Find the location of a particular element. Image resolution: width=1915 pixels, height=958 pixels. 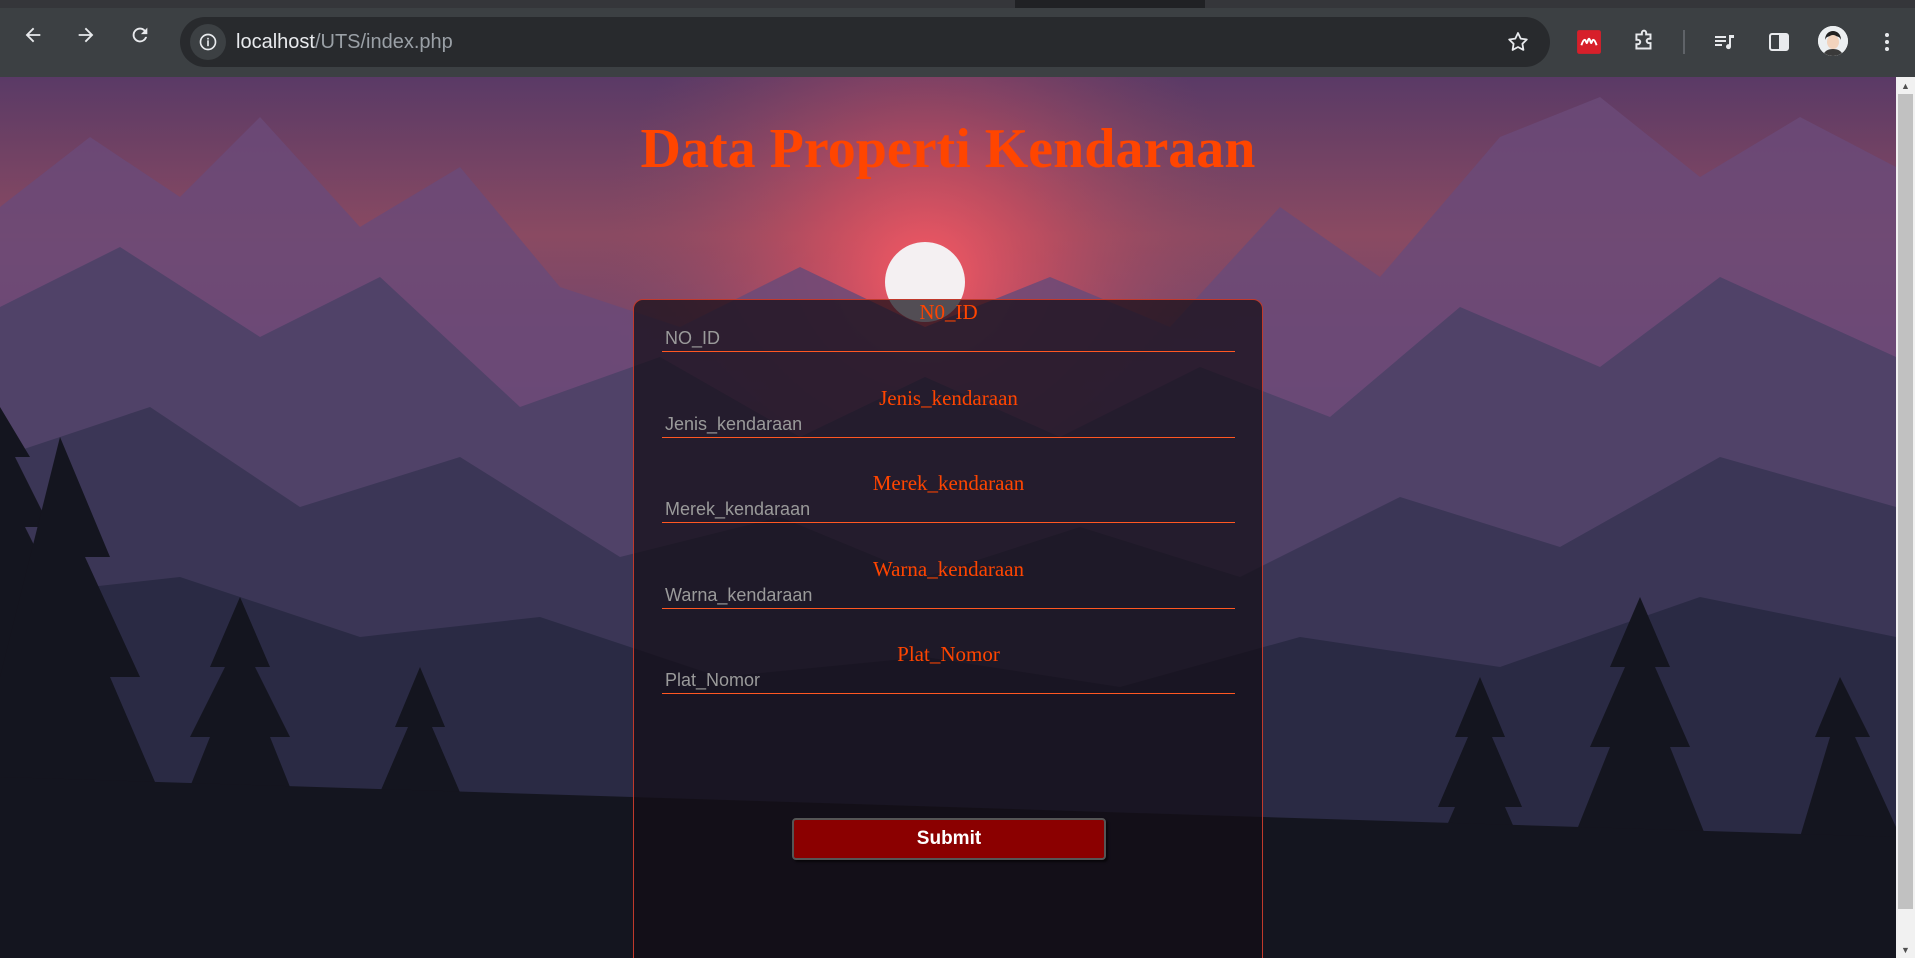

reload-button is located at coordinates (140, 35).